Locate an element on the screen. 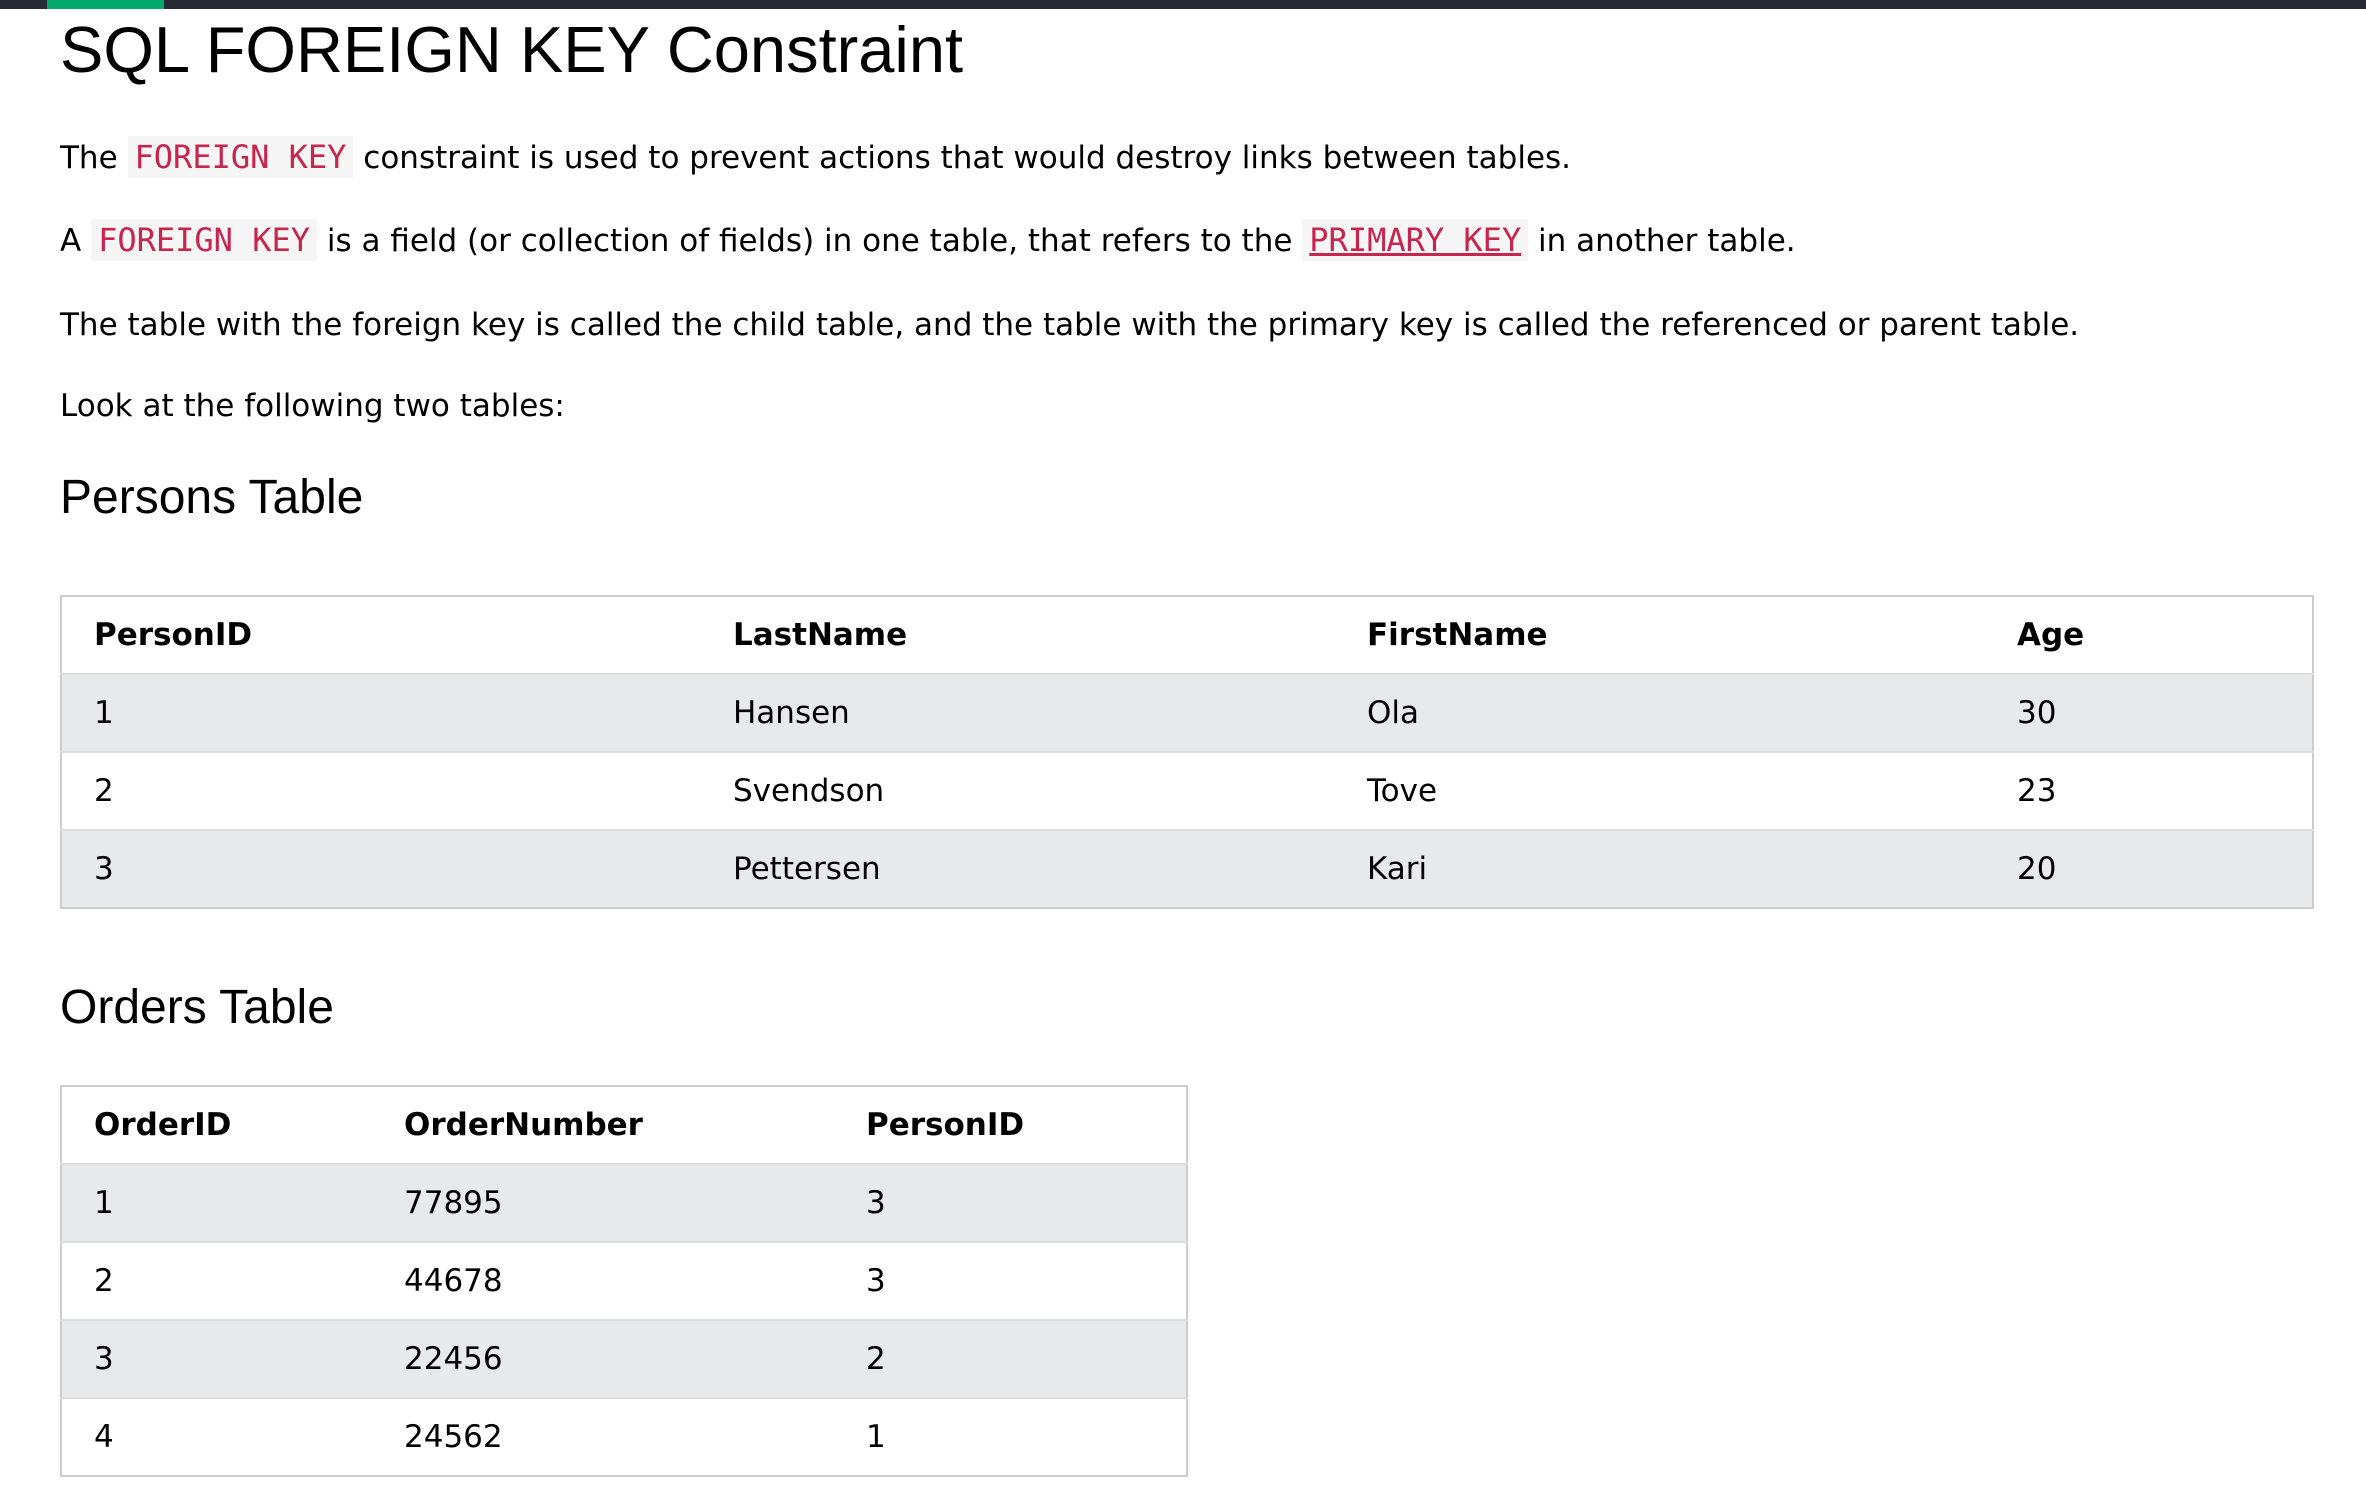  column-header: OrderNumber is located at coordinates (603, 1125).